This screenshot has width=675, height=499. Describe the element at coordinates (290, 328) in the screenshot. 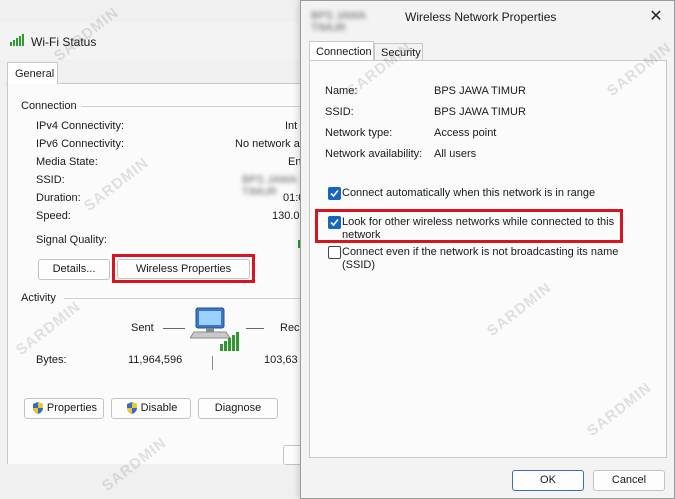

I see `received-label: Rec` at that location.